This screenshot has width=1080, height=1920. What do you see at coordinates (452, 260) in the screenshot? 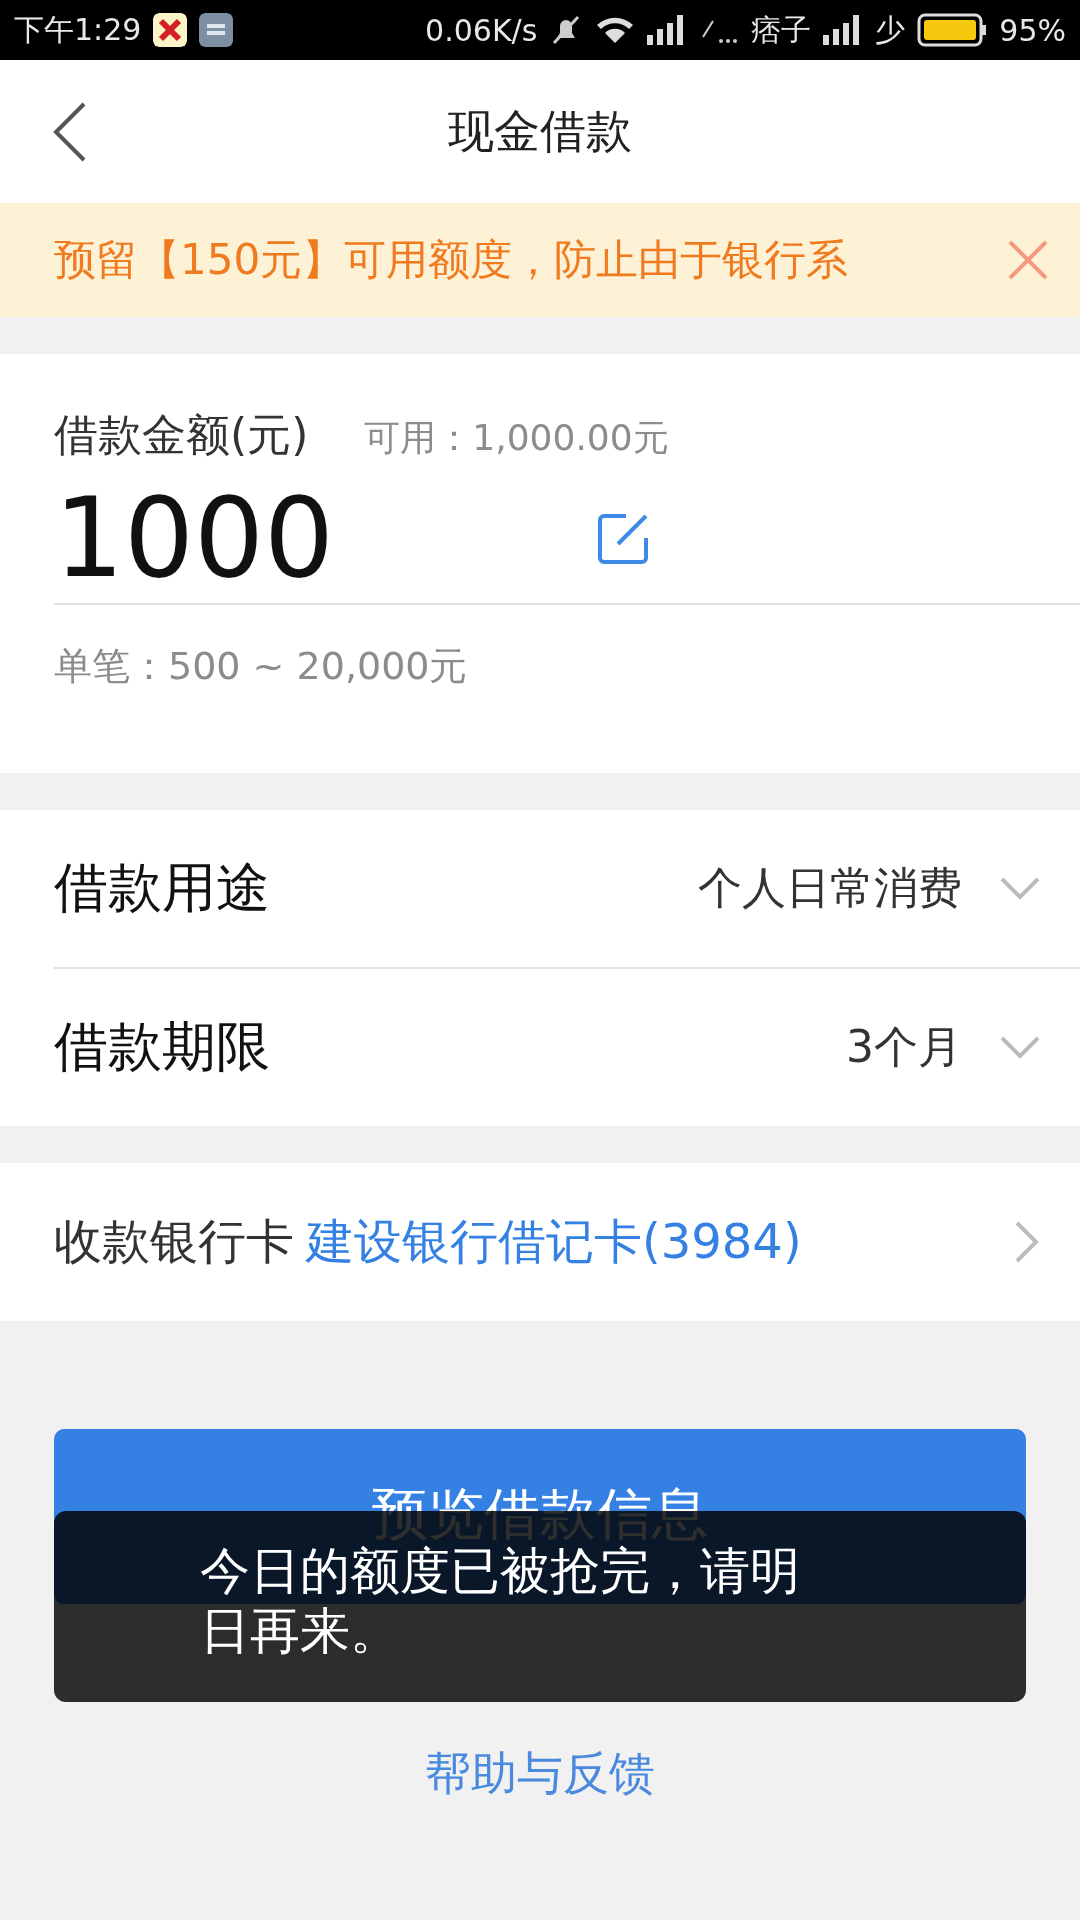
I see `notice-text: 预留【150元】可用额度，防止由于银行系` at bounding box center [452, 260].